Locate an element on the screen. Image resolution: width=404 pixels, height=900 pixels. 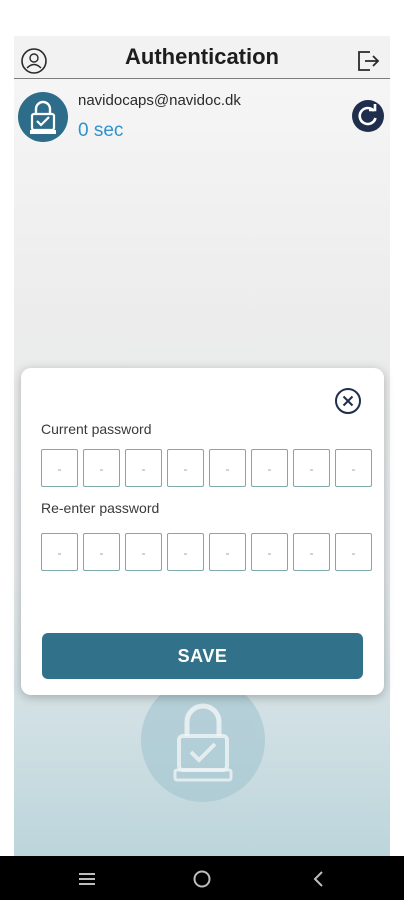
app-header: Authentication is located at coordinates (202, 57).